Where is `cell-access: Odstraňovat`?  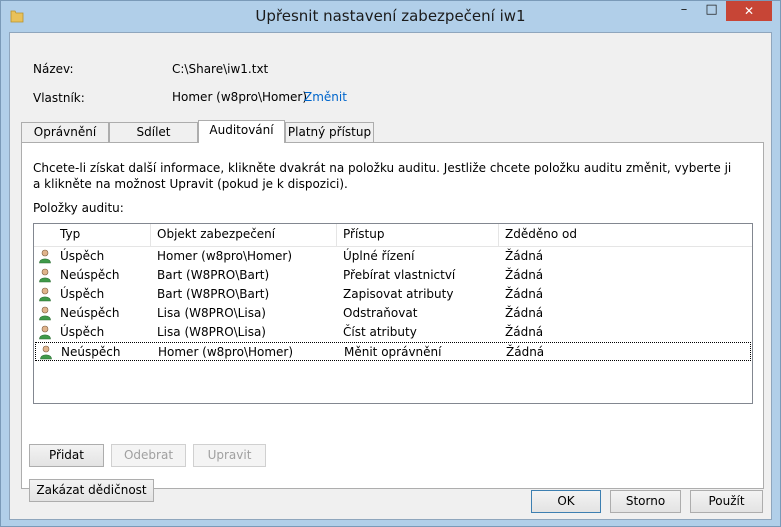
cell-access: Odstraňovat is located at coordinates (380, 313).